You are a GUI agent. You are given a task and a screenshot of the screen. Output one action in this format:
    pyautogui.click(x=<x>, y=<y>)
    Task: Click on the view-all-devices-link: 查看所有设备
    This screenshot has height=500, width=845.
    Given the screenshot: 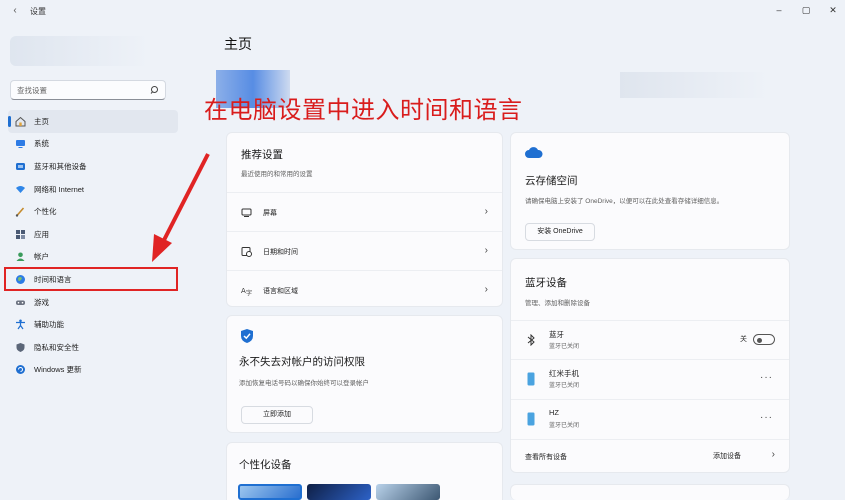 What is the action you would take?
    pyautogui.click(x=546, y=457)
    